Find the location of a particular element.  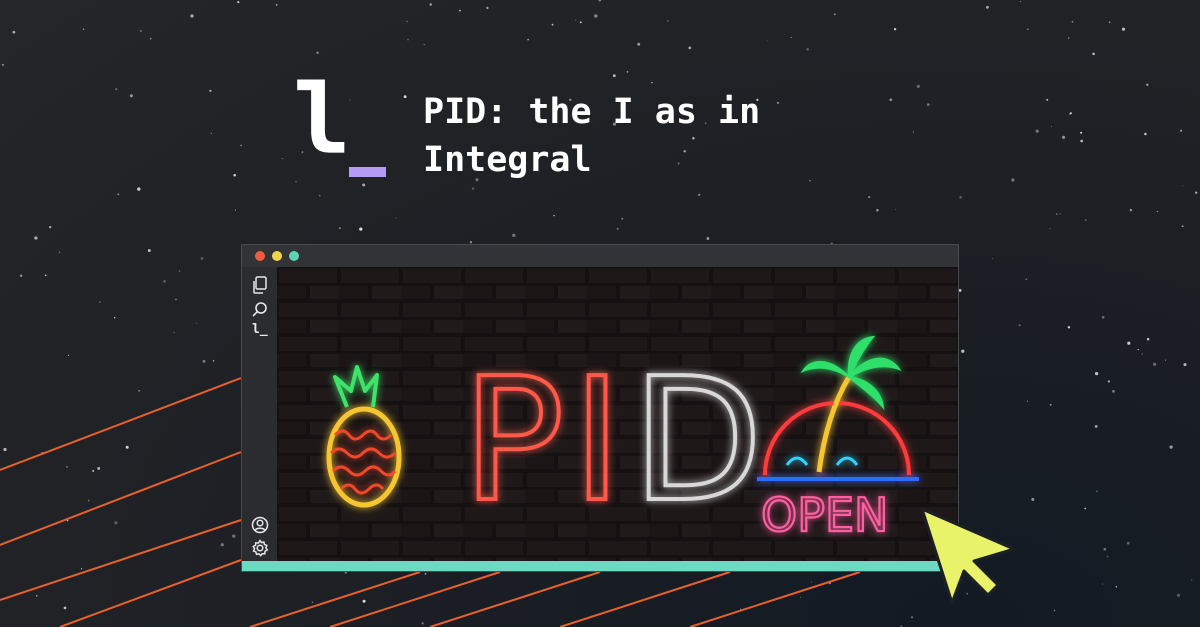

brand-logo: l is located at coordinates (343, 127).